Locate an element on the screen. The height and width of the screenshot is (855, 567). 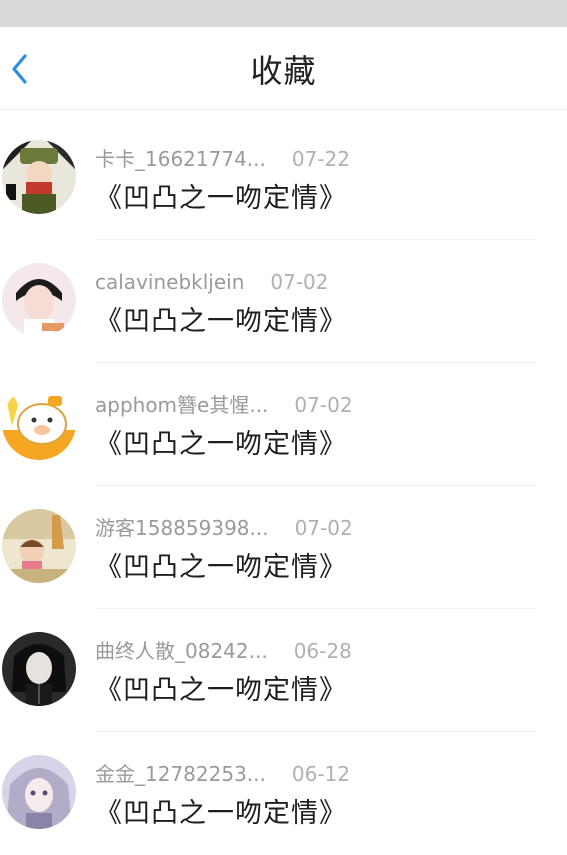
list-item: 曲终人散_08242... 06-28 《凹凸之一吻定情》 is located at coordinates (283, 670).